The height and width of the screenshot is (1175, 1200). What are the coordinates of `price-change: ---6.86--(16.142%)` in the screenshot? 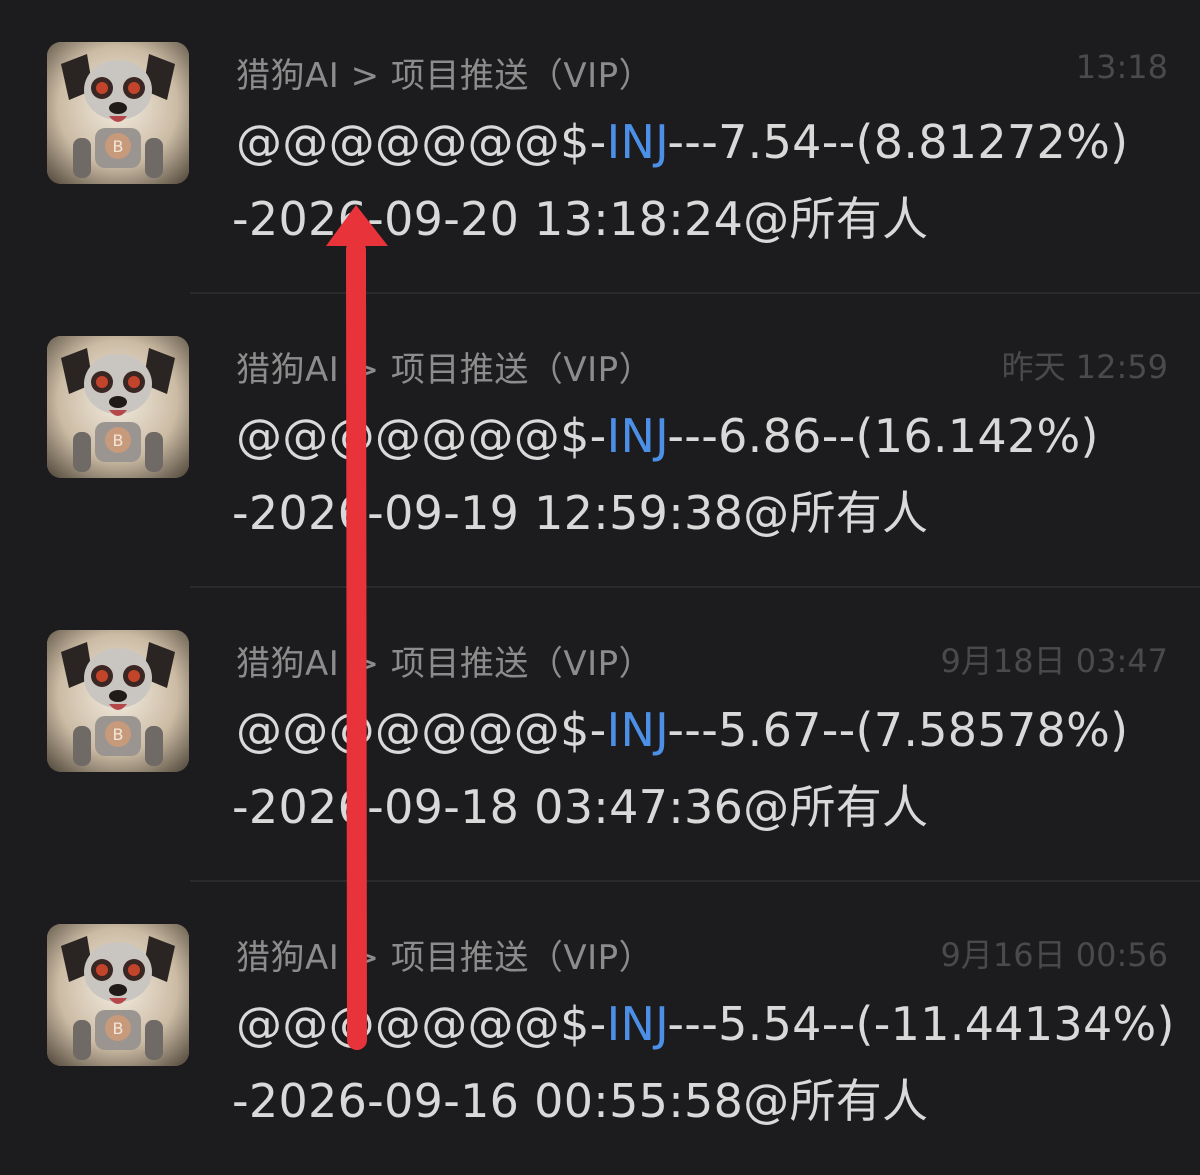 It's located at (883, 436).